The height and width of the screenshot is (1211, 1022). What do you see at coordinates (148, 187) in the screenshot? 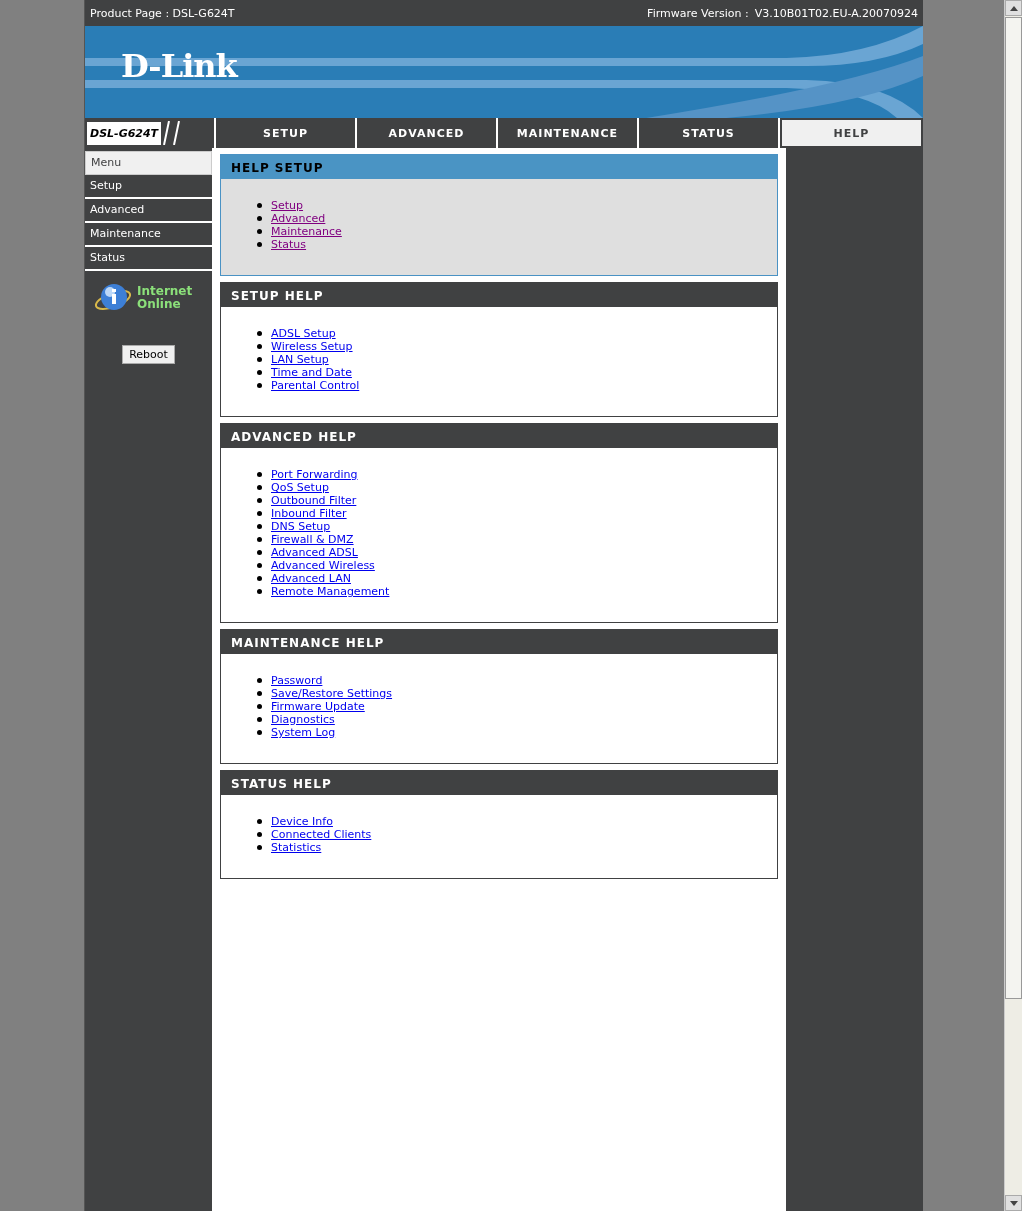
I see `sidebar-item: Setup` at bounding box center [148, 187].